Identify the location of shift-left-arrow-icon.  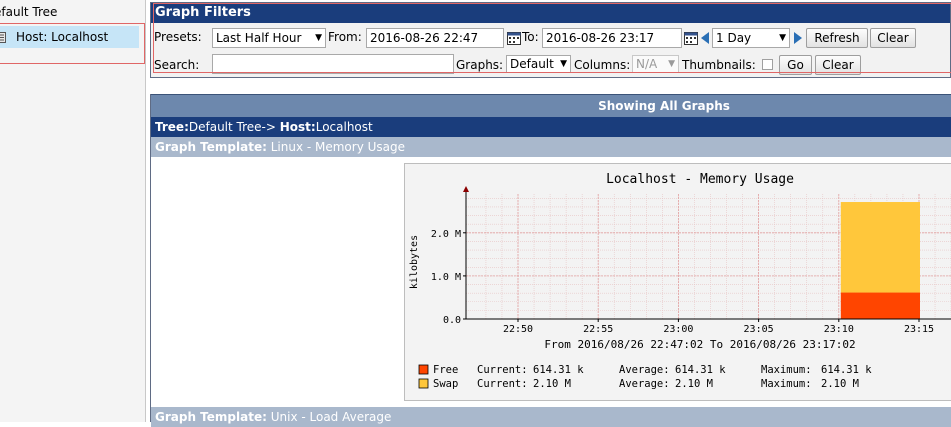
(705, 38).